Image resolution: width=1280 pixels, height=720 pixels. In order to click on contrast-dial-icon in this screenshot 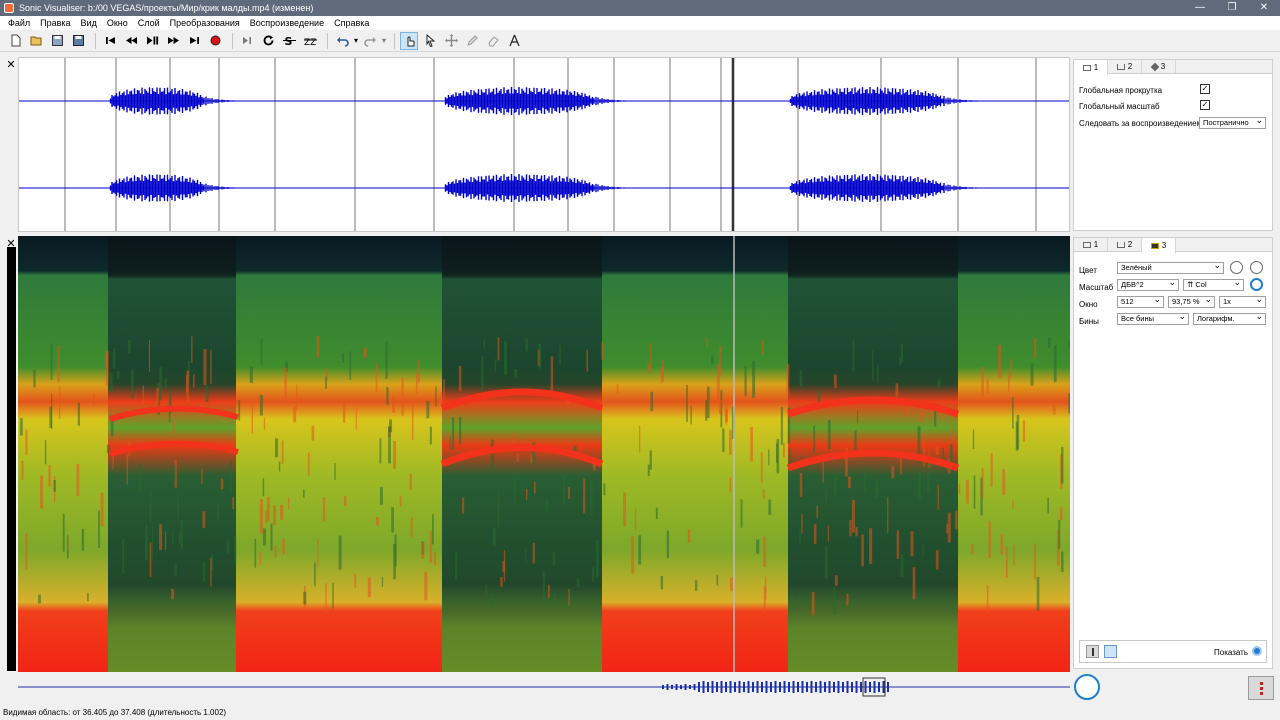, I will do `click(1256, 267)`.